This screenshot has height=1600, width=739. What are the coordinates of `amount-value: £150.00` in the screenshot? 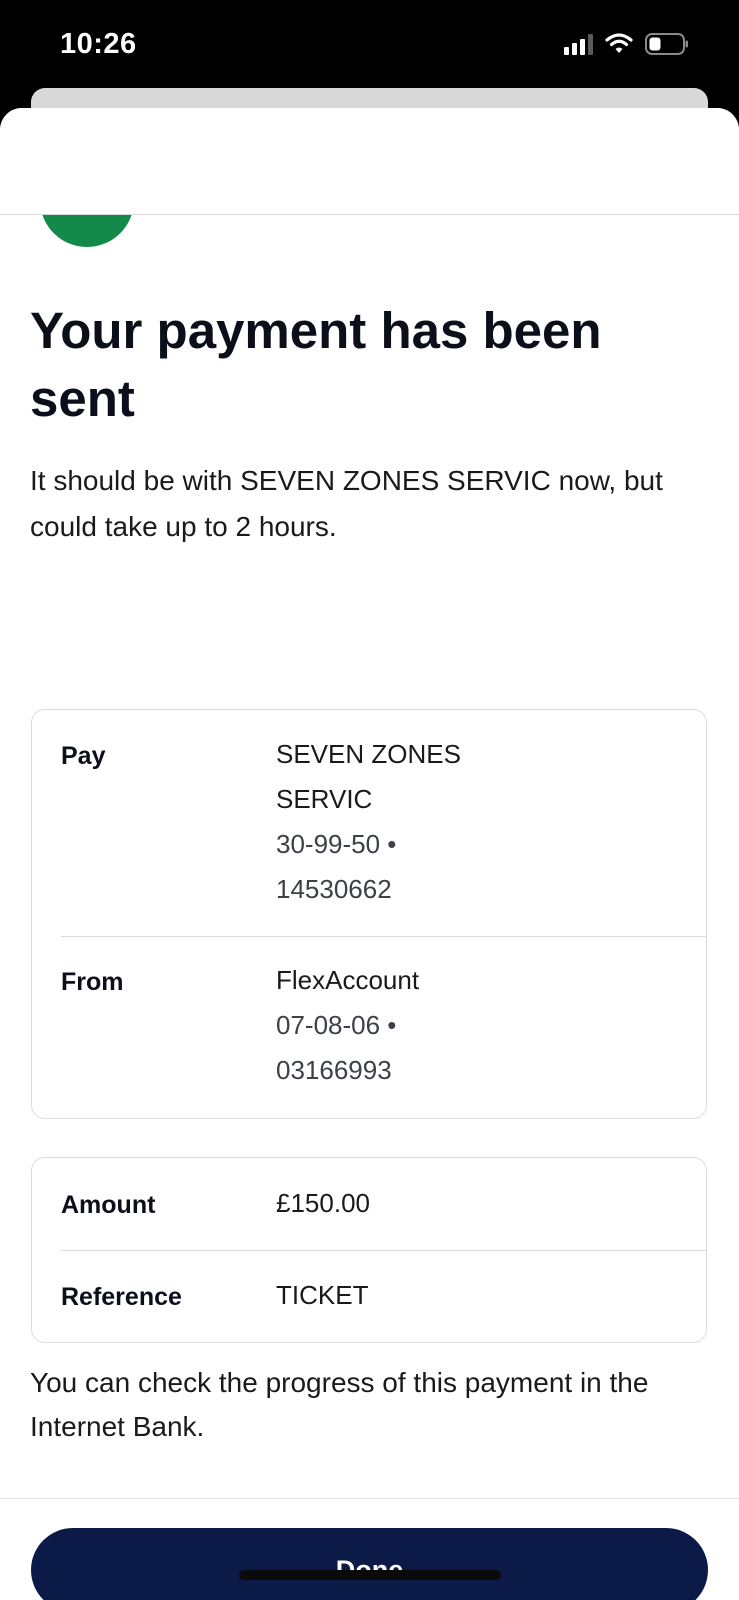 It's located at (323, 1203).